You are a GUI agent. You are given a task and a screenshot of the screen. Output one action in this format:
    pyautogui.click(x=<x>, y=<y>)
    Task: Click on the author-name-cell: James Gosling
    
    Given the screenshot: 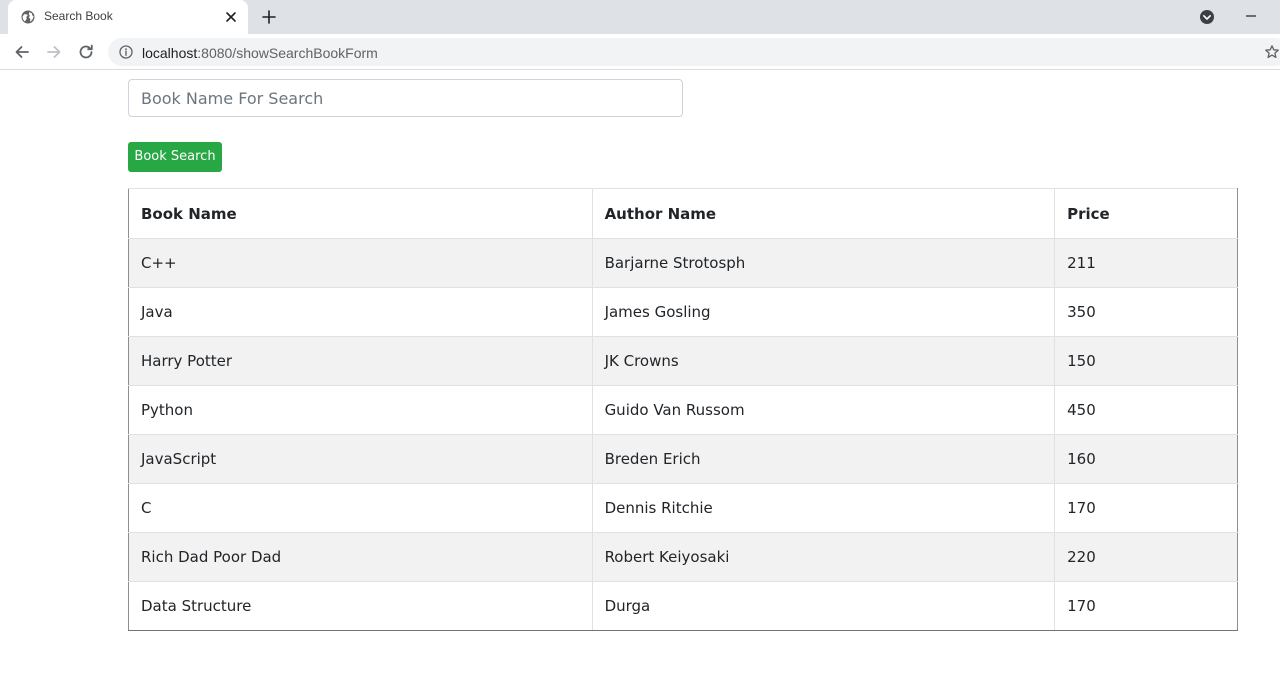 What is the action you would take?
    pyautogui.click(x=823, y=312)
    